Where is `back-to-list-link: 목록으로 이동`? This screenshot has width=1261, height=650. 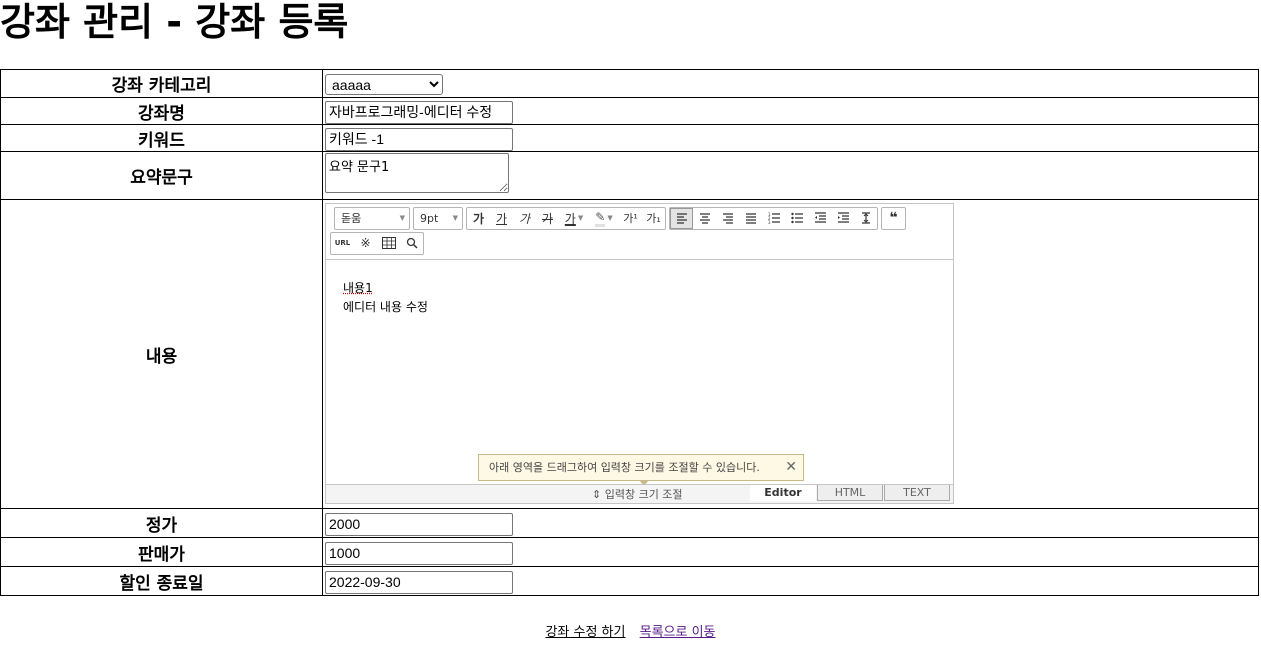
back-to-list-link: 목록으로 이동 is located at coordinates (678, 632).